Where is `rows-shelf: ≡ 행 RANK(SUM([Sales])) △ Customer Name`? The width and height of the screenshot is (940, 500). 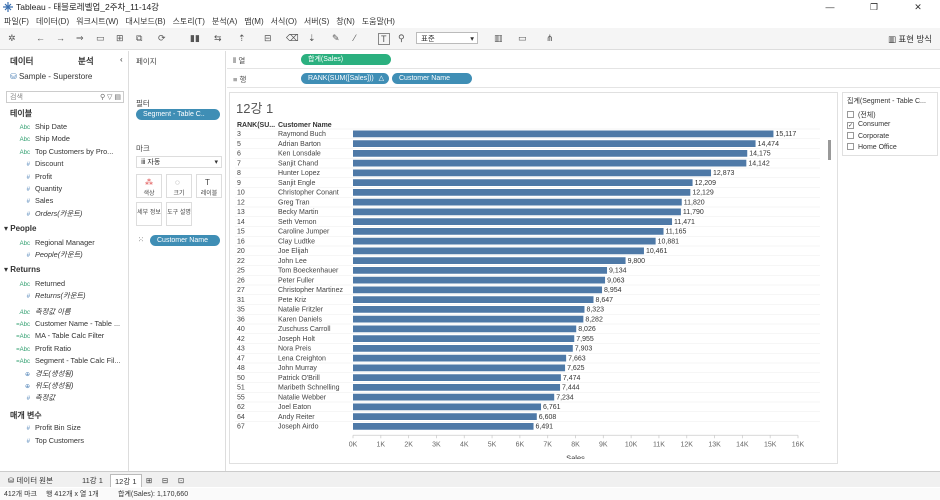 rows-shelf: ≡ 행 RANK(SUM([Sales])) △ Customer Name is located at coordinates (583, 79).